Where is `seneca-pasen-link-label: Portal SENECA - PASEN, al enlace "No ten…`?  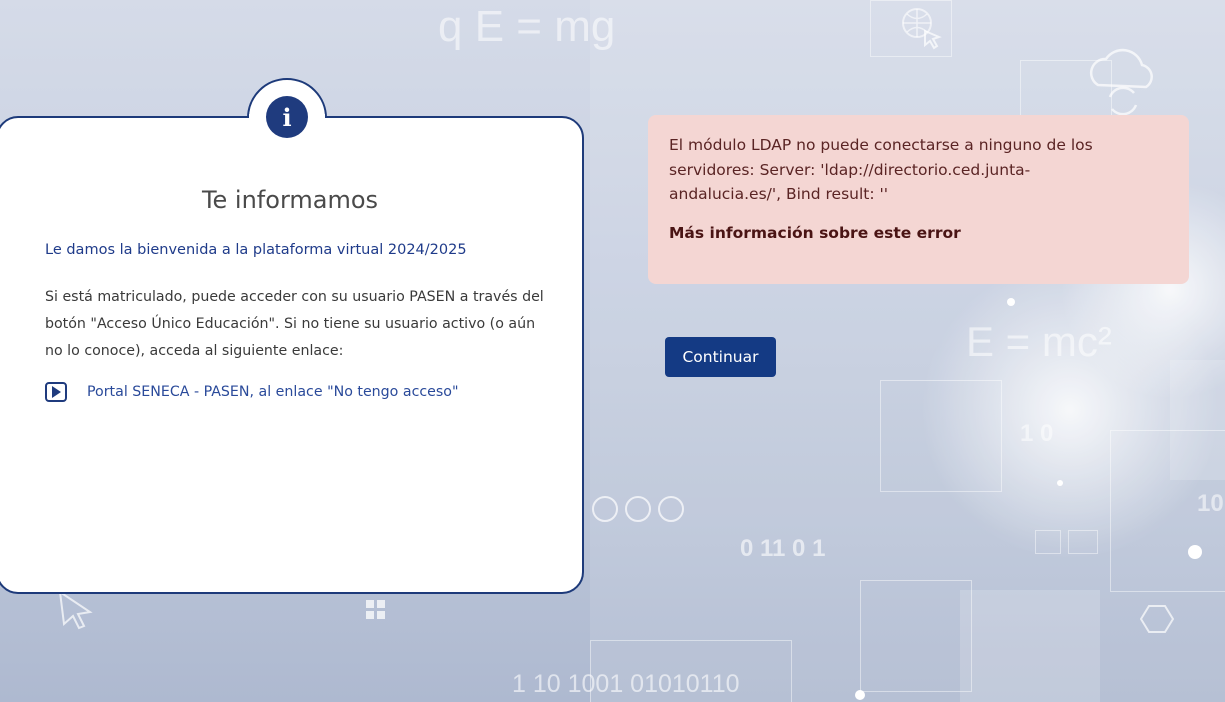
seneca-pasen-link-label: Portal SENECA - PASEN, al enlace "No ten… is located at coordinates (273, 392).